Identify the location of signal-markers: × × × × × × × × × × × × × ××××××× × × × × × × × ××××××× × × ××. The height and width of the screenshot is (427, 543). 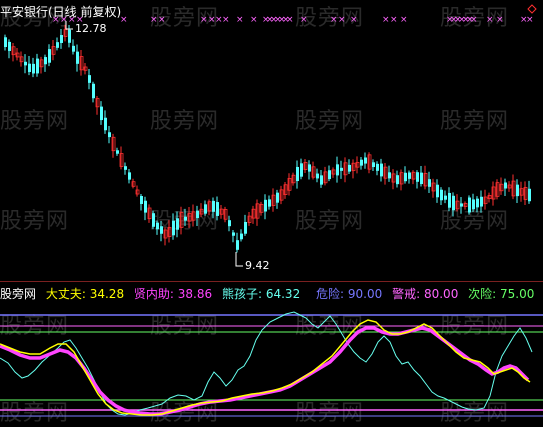
(293, 20).